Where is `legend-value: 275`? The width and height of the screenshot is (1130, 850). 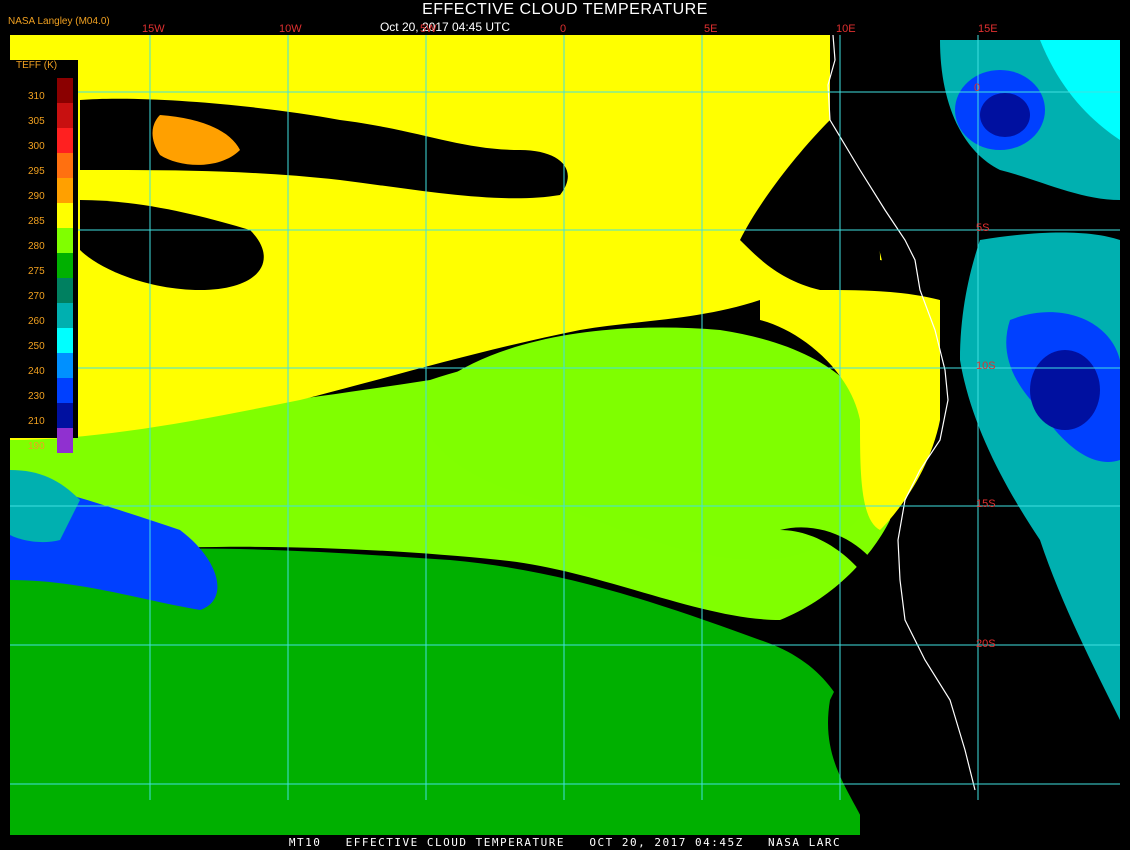 legend-value: 275 is located at coordinates (36, 271).